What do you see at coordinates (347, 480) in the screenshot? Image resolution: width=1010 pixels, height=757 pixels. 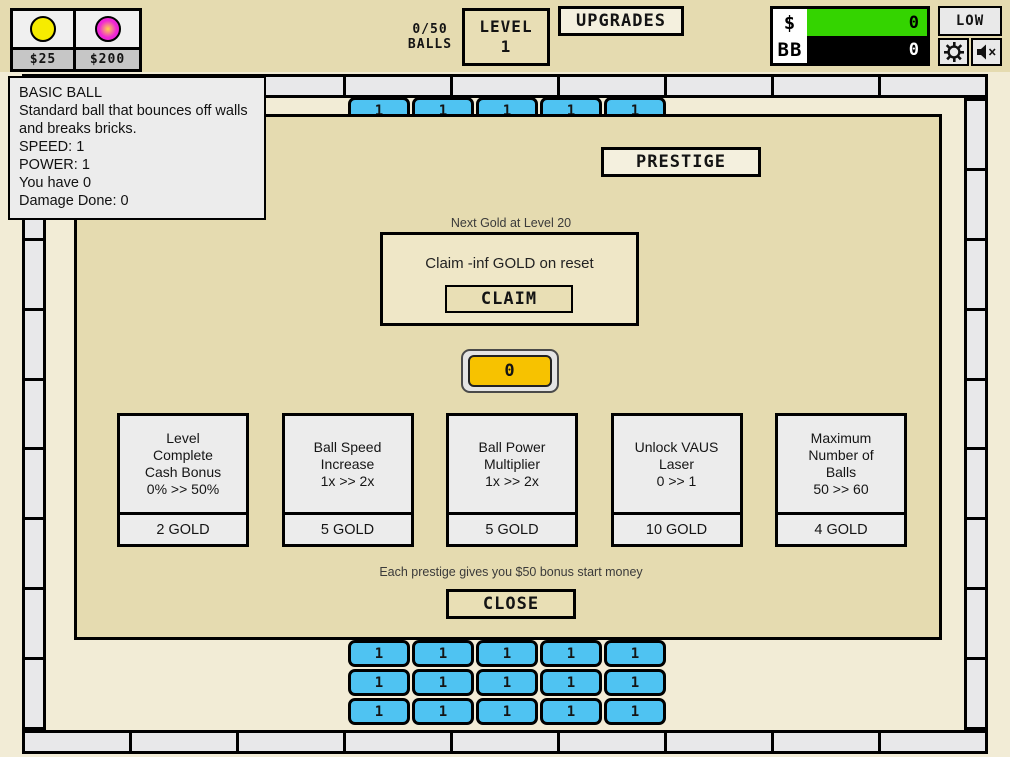 I see `upgrade-card-ball-speed-increase: Ball Speed Increase 1x >> 2x 5 GOLD` at bounding box center [347, 480].